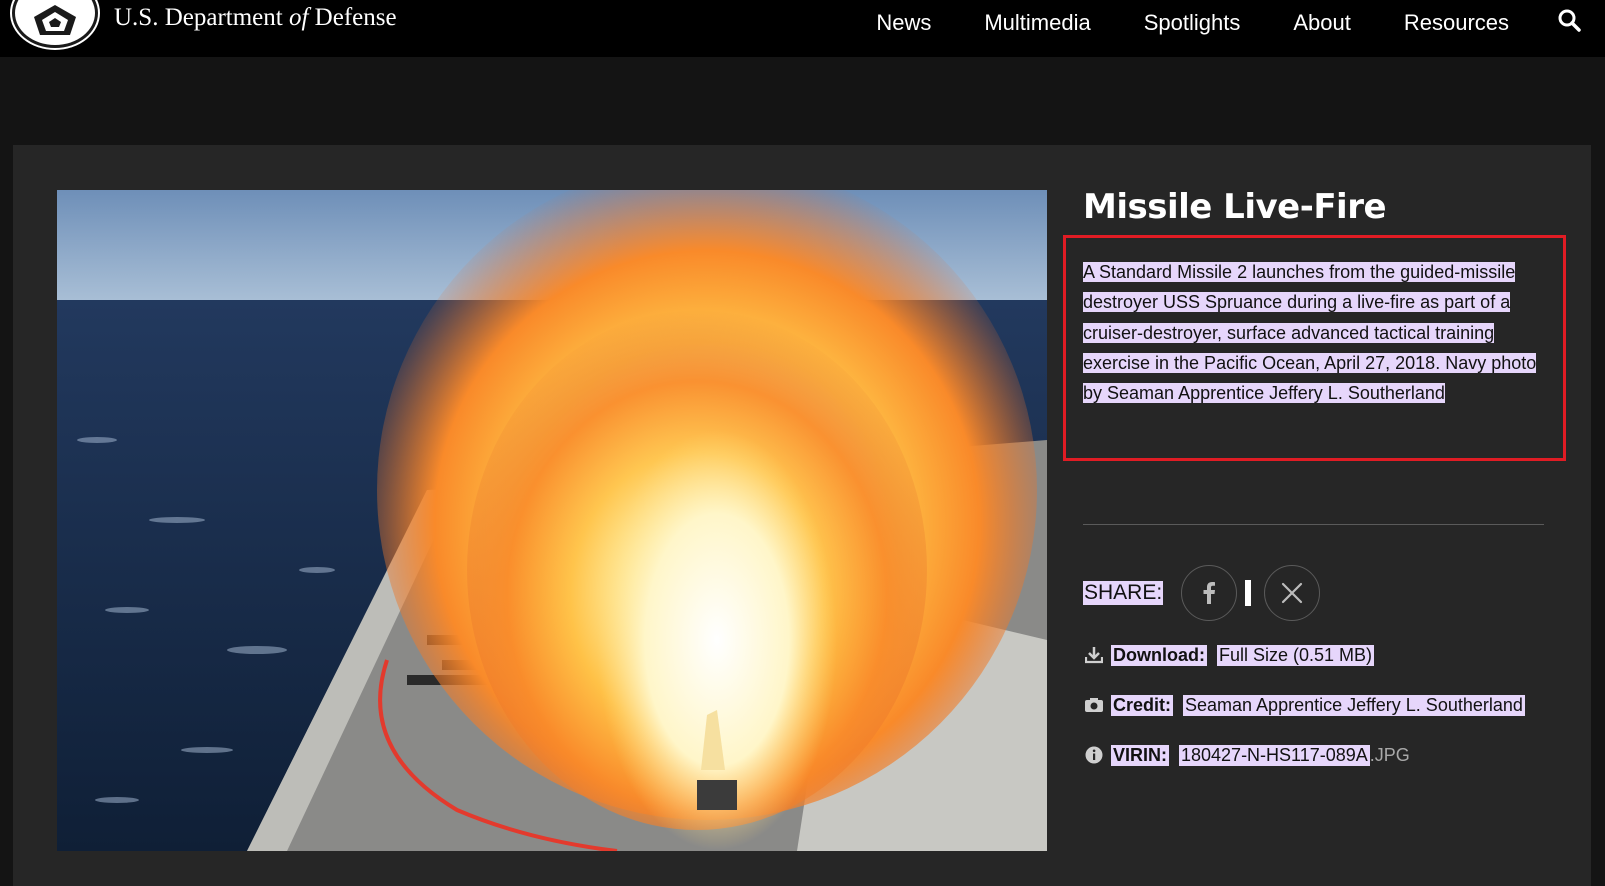 The height and width of the screenshot is (886, 1605). What do you see at coordinates (1235, 207) in the screenshot?
I see `page-title: Missile Live-Fire` at bounding box center [1235, 207].